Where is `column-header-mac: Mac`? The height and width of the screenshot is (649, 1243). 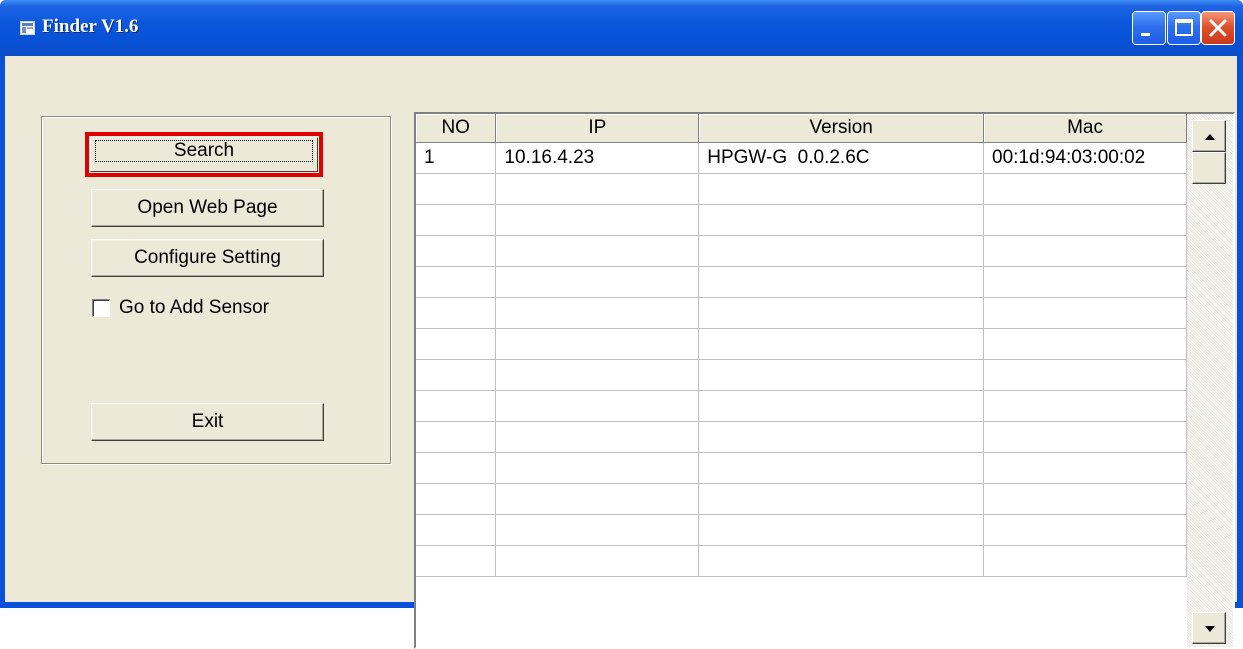
column-header-mac: Mac is located at coordinates (1085, 128).